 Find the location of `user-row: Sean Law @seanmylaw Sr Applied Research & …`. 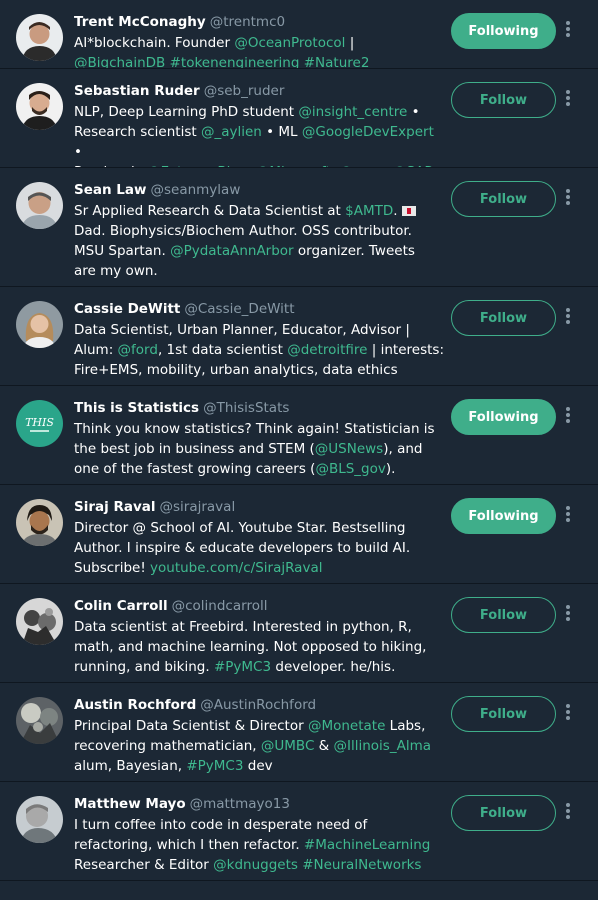

user-row: Sean Law @seanmylaw Sr Applied Research & … is located at coordinates (299, 227).